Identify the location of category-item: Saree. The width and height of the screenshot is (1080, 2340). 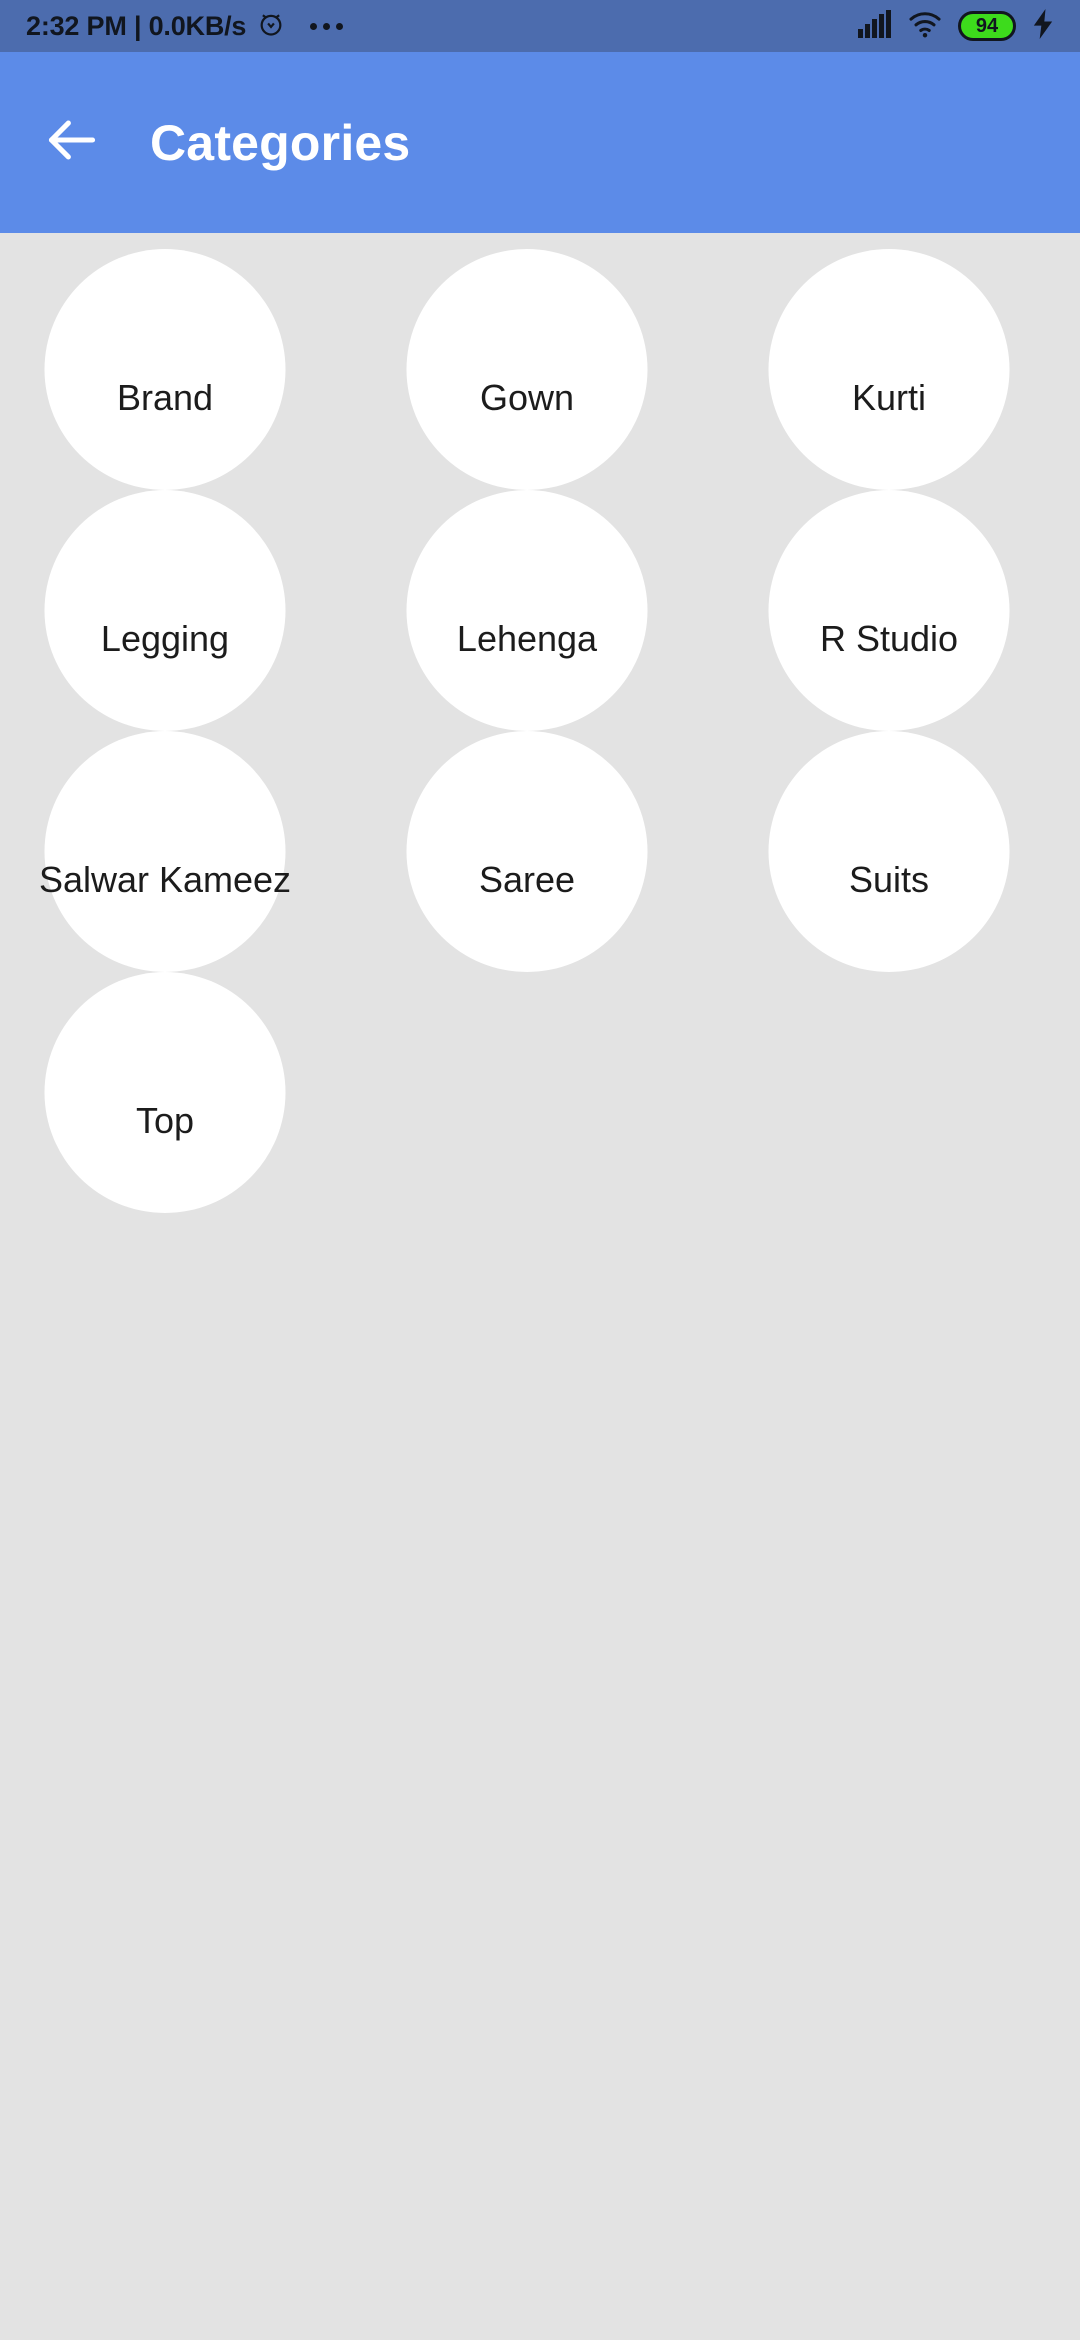
(527, 851).